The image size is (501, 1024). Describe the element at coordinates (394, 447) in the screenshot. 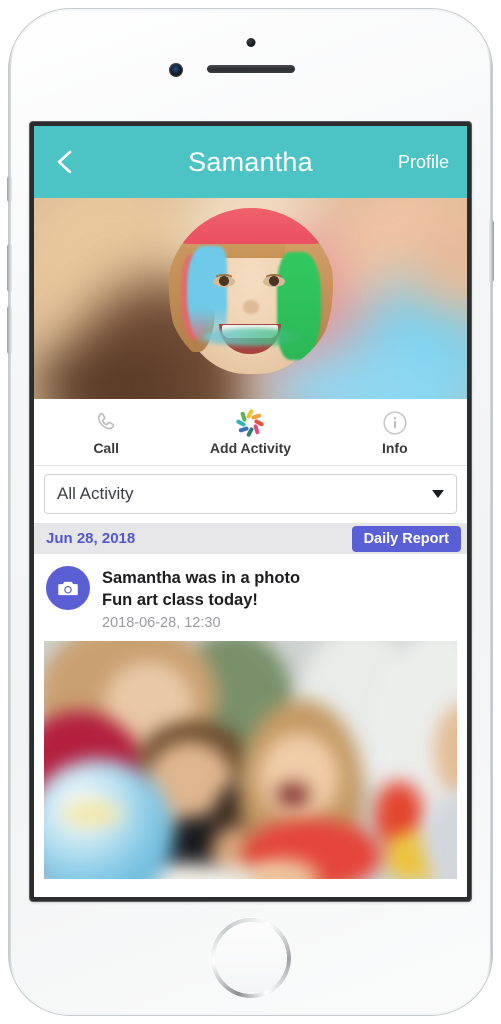

I see `info-label: Info` at that location.